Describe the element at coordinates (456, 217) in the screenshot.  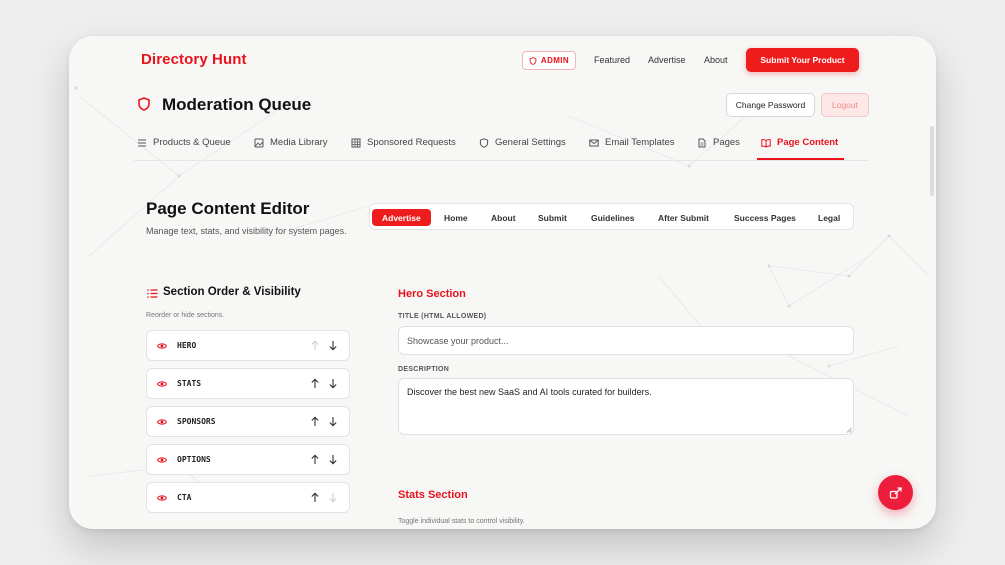
I see `subtab-home: Home` at that location.